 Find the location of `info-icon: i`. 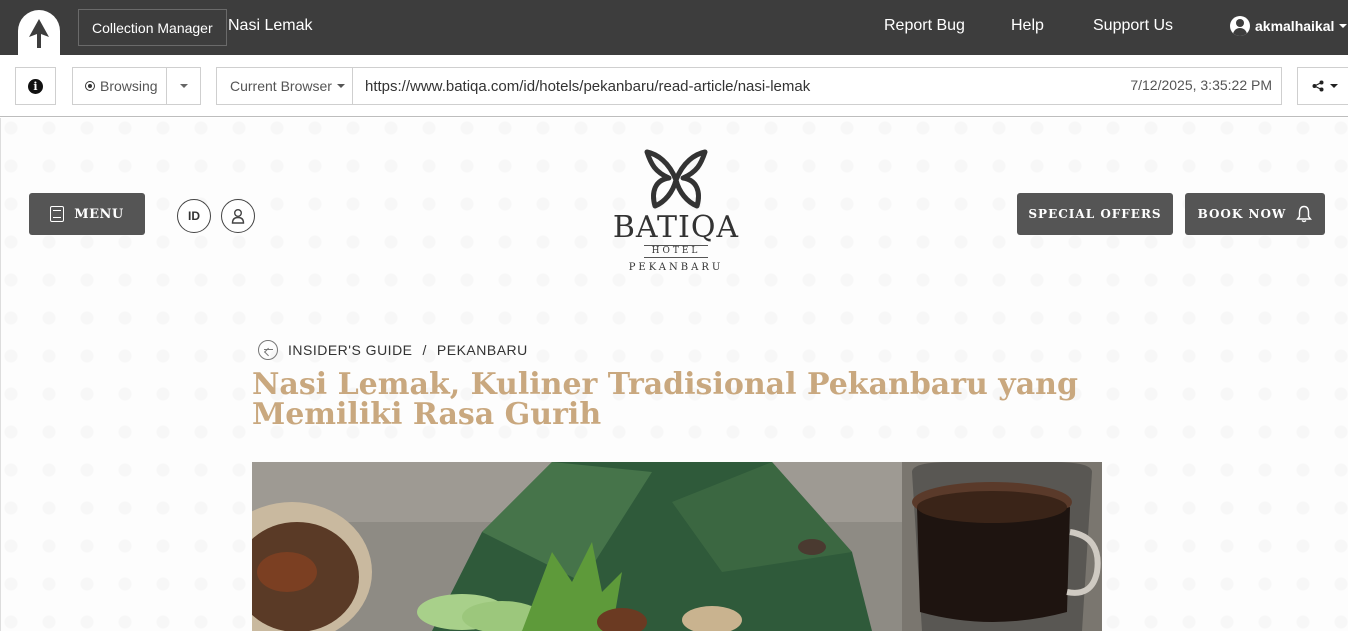

info-icon: i is located at coordinates (35, 86).